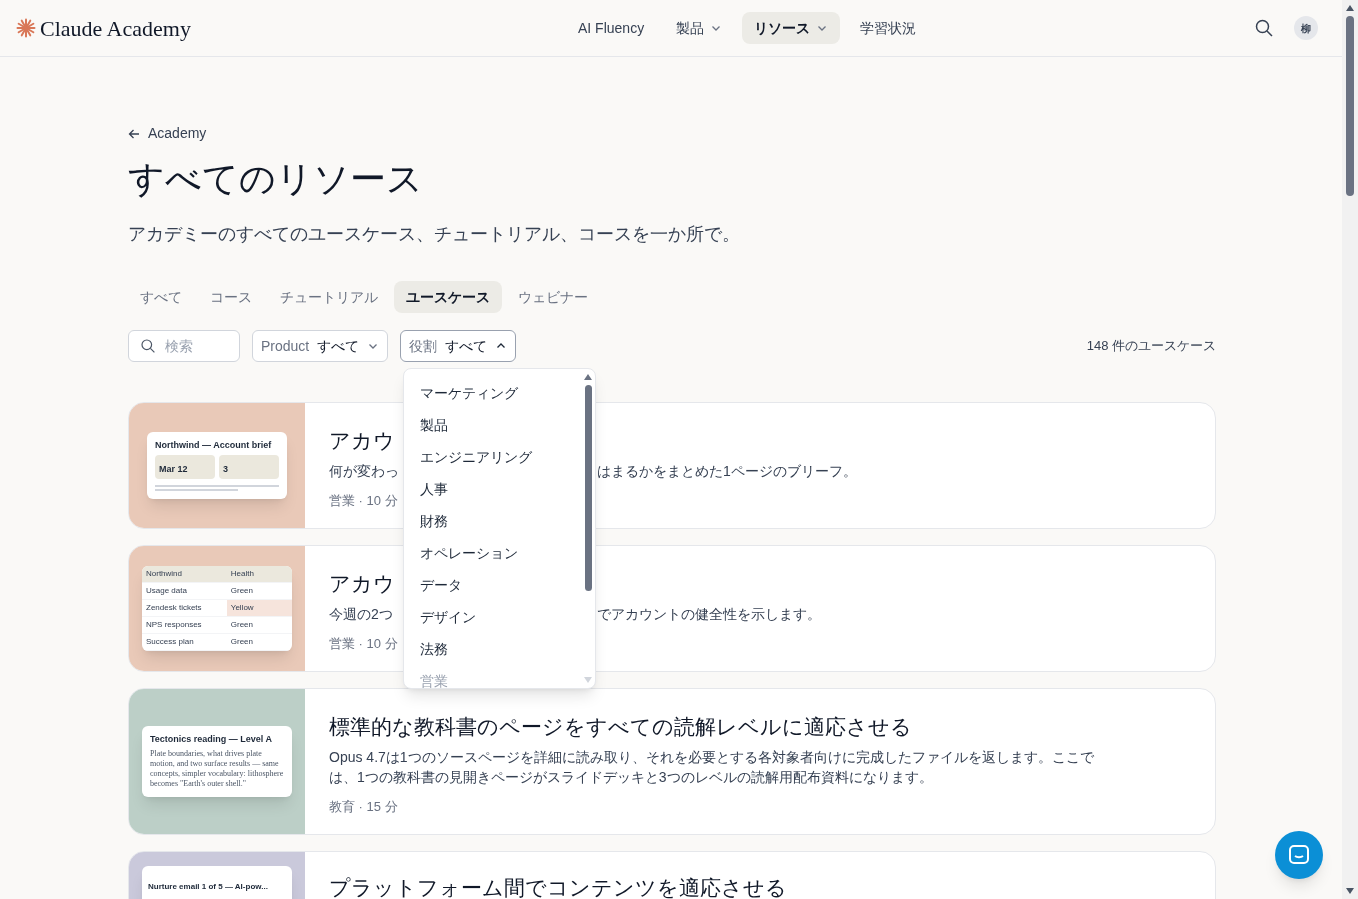  What do you see at coordinates (1350, 891) in the screenshot?
I see `scroll-down-icon` at bounding box center [1350, 891].